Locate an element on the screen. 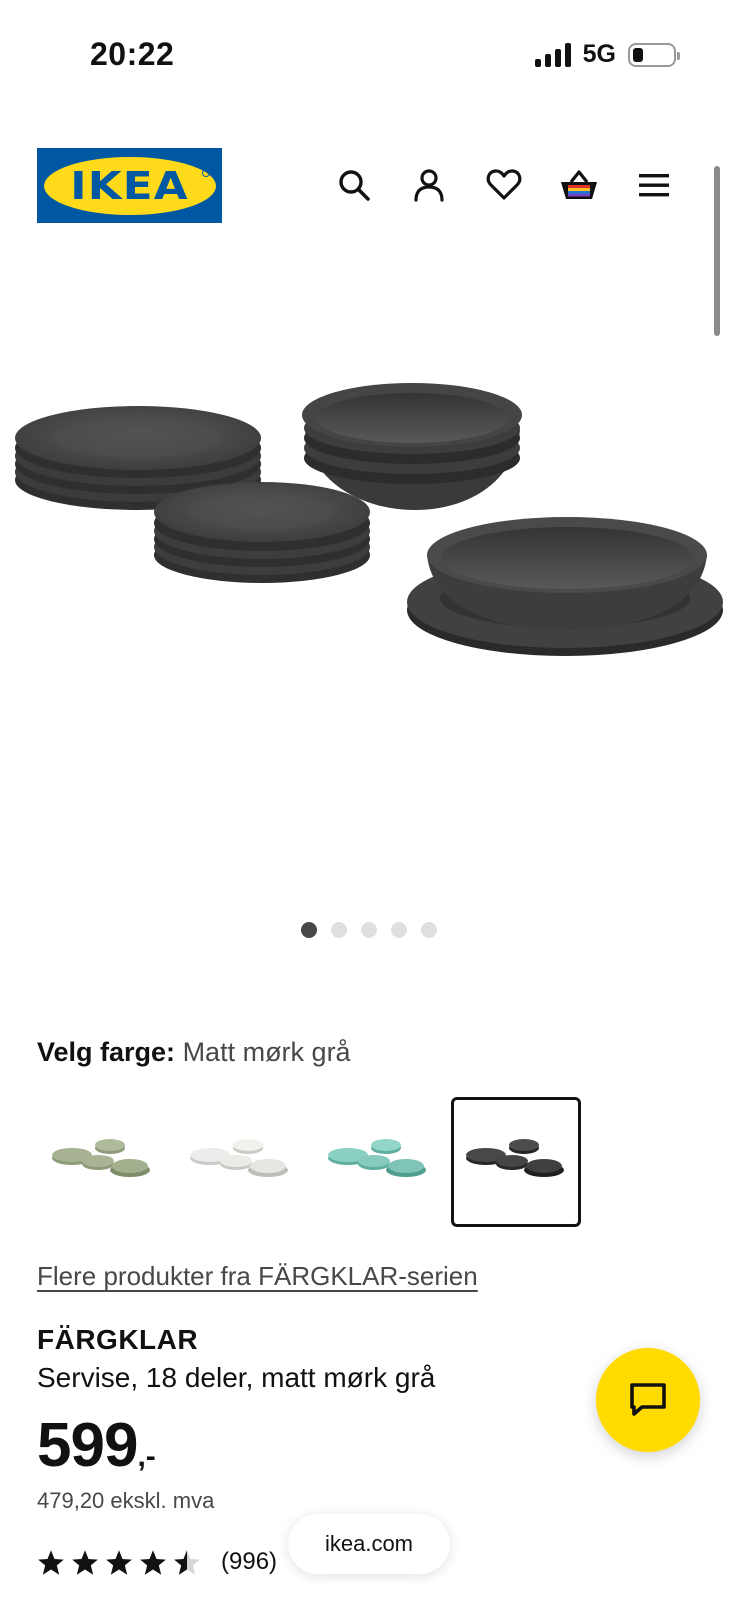 This screenshot has width=738, height=1600. status-indicators: 5G is located at coordinates (607, 54).